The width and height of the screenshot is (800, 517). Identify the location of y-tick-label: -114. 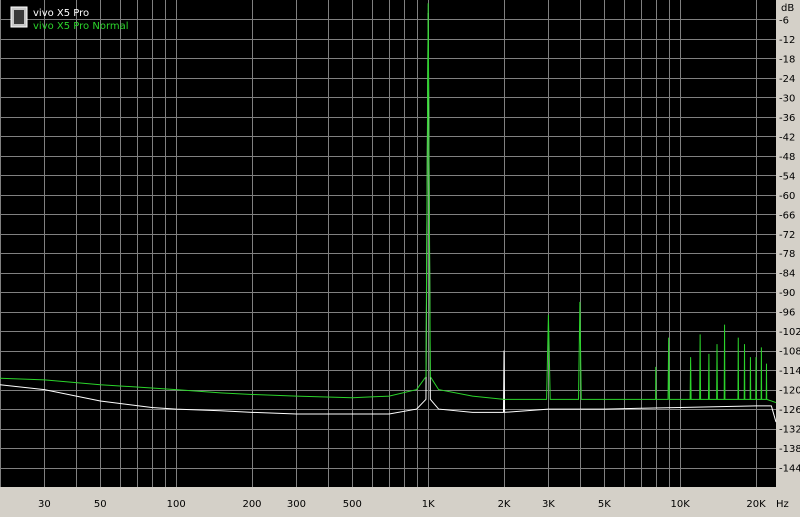
(789, 371).